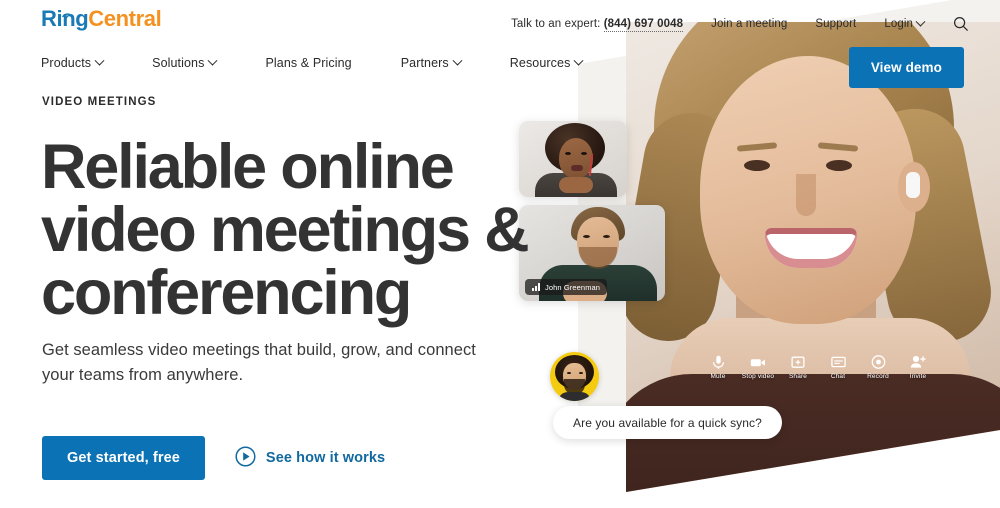 This screenshot has width=1000, height=508. Describe the element at coordinates (66, 63) in the screenshot. I see `nav-label: Products` at that location.